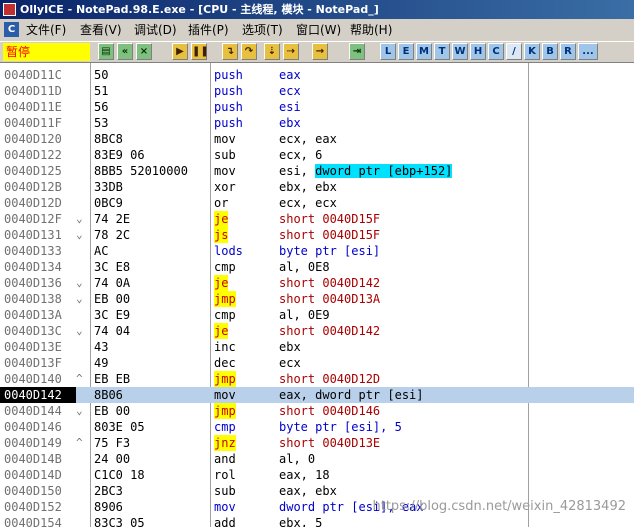 Image resolution: width=634 pixels, height=527 pixels. Describe the element at coordinates (112, 331) in the screenshot. I see `hex-dump-cell: 74 04` at that location.